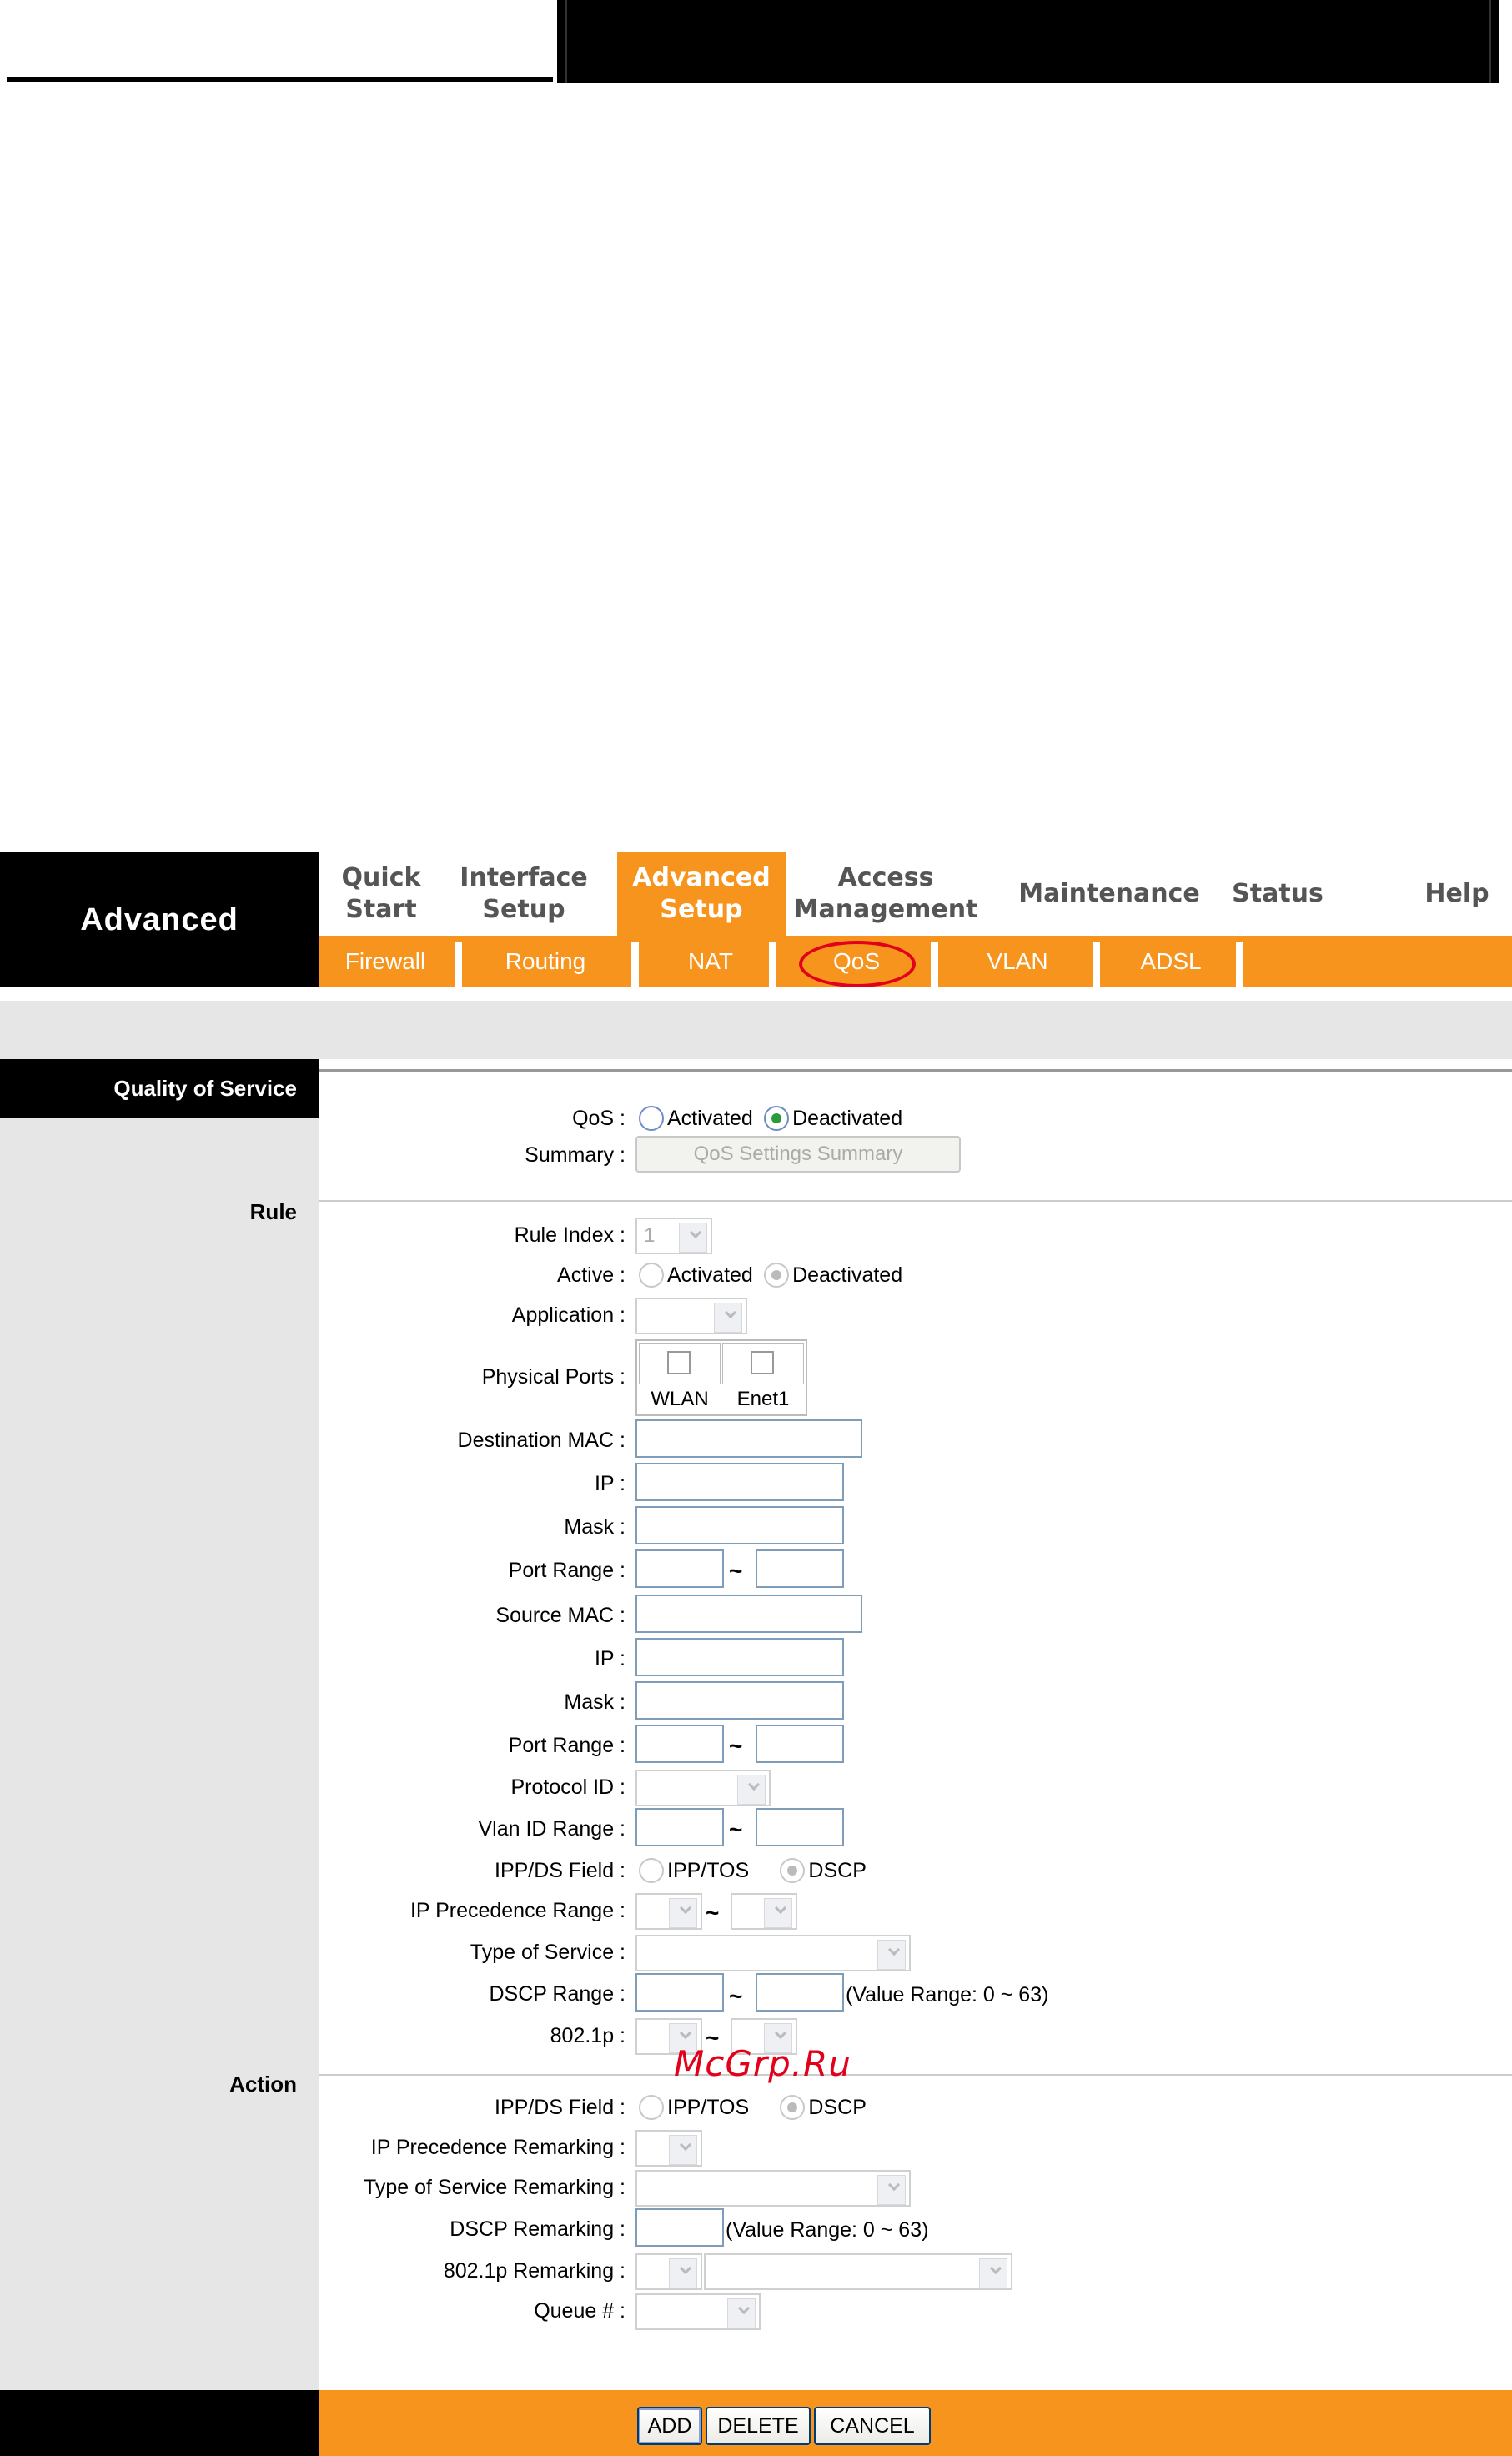 The image size is (1512, 2456). Describe the element at coordinates (756, 1870) in the screenshot. I see `ippds-radio-group: IPP/TOS DSCP` at that location.